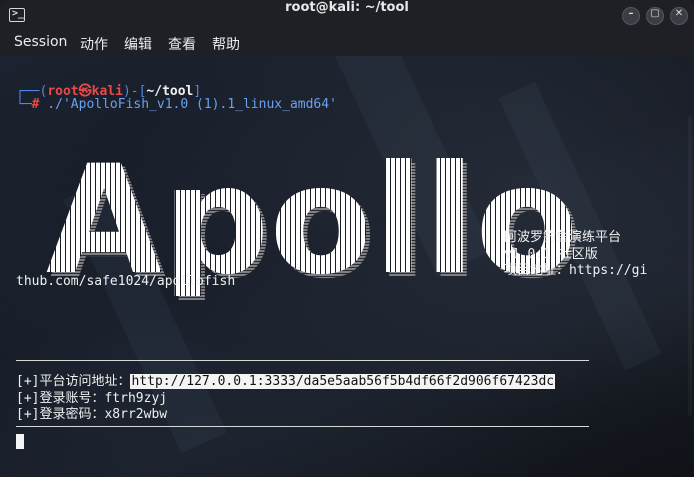 The height and width of the screenshot is (477, 694). What do you see at coordinates (188, 104) in the screenshot?
I see `command-text: ./'ApolloFish_v1.0 (1).1_linux_amd64'` at bounding box center [188, 104].